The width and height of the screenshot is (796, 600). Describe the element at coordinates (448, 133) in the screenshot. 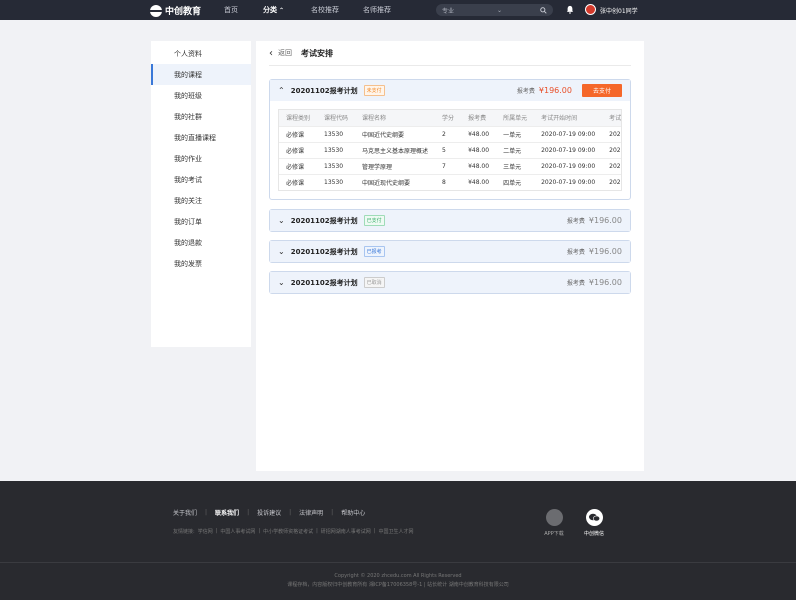

I see `table-cell: 2` at that location.